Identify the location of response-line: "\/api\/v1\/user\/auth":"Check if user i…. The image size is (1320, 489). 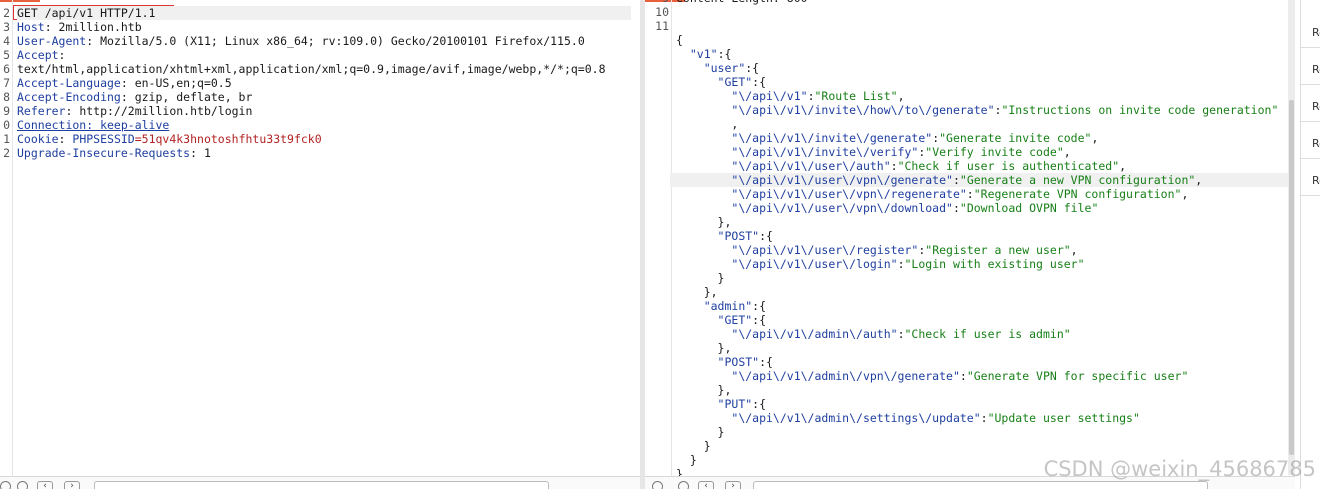
(983, 166).